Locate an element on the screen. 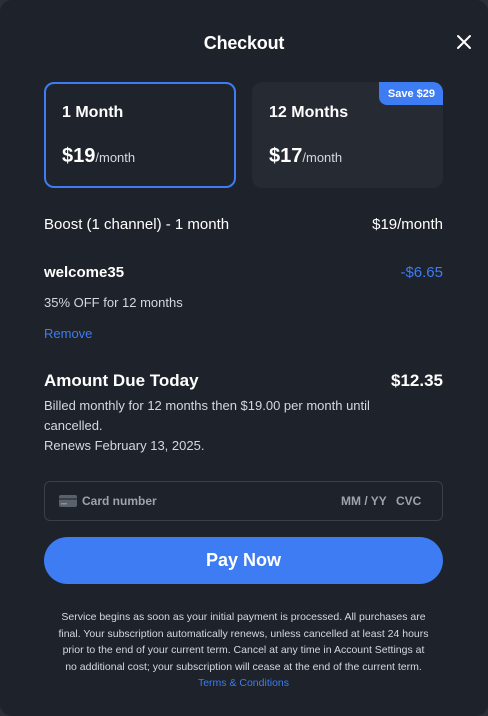 This screenshot has height=716, width=488. plan-price: $17/month is located at coordinates (305, 156).